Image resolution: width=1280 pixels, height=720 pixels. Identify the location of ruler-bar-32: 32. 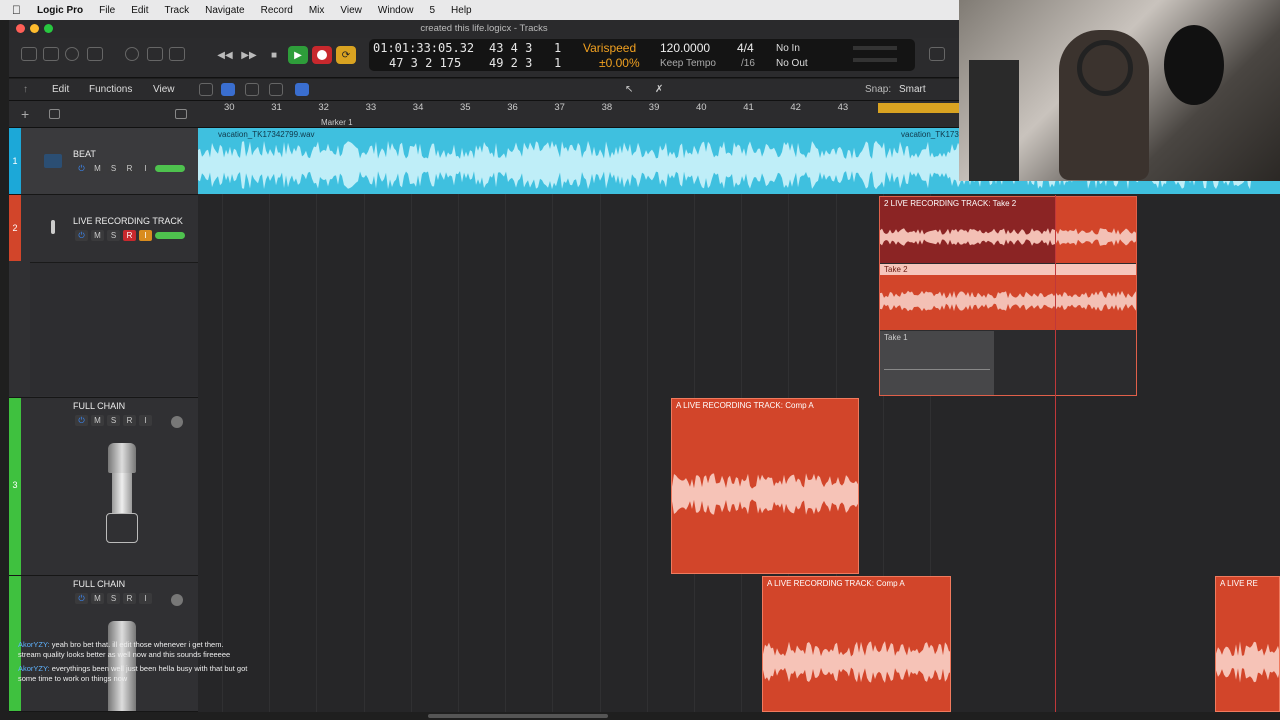
(323, 107).